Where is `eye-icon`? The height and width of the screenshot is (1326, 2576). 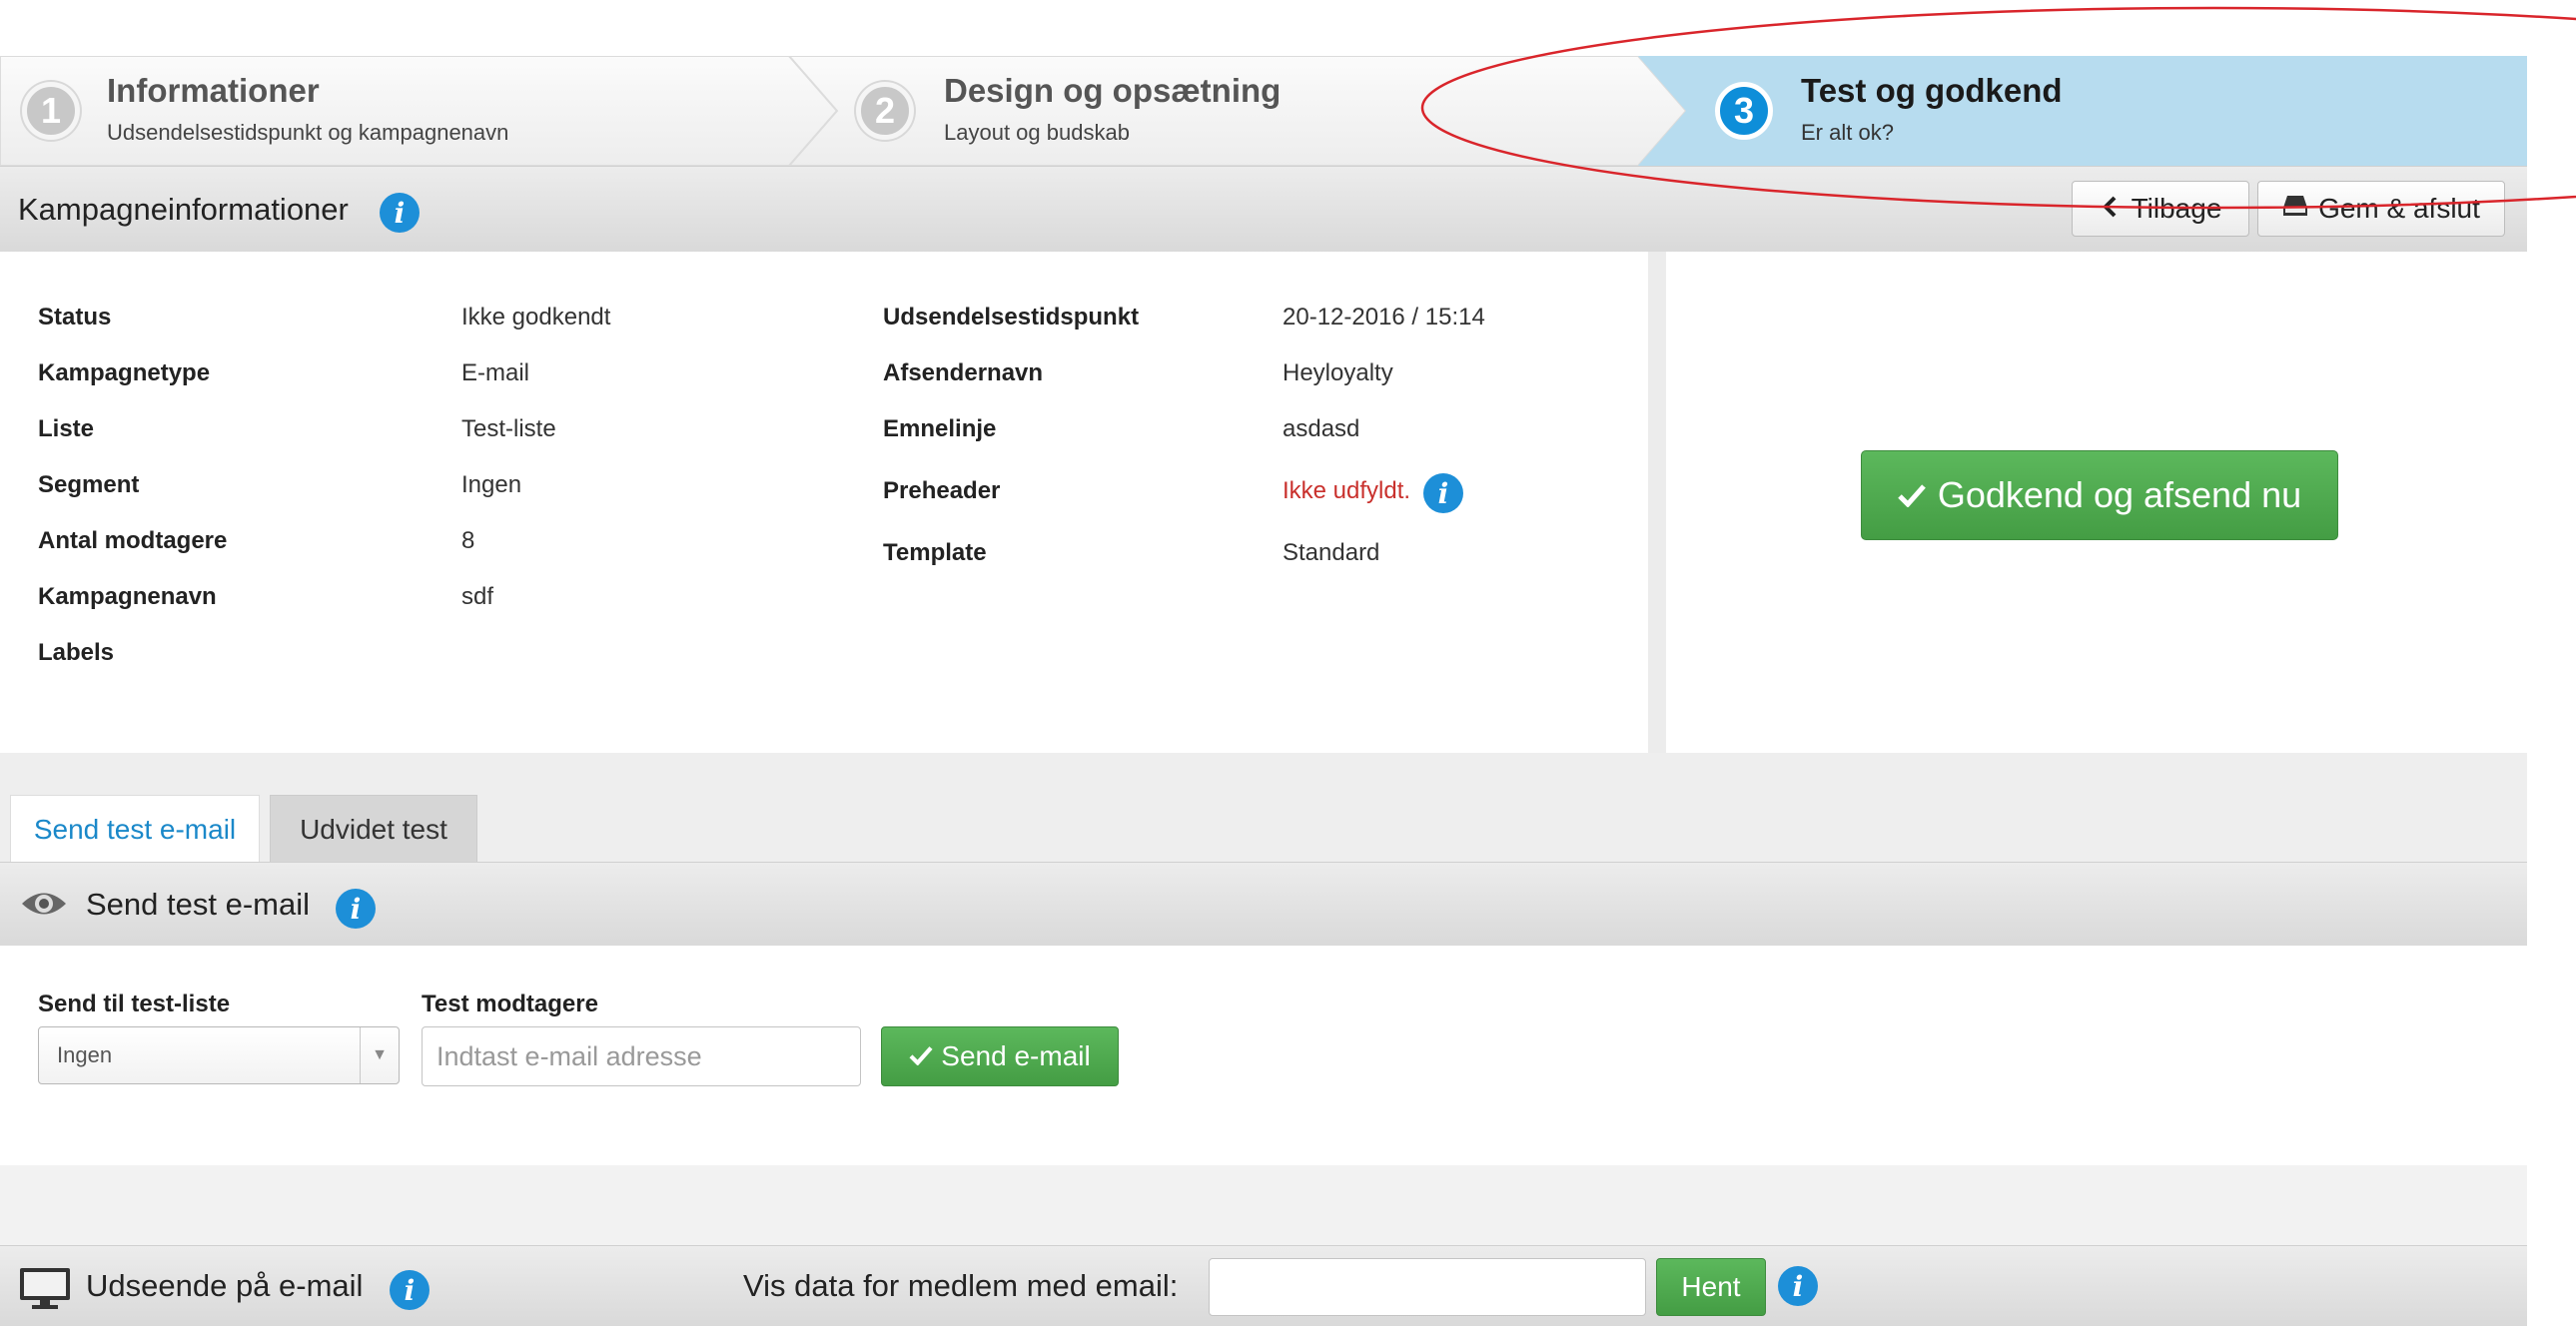 eye-icon is located at coordinates (44, 906).